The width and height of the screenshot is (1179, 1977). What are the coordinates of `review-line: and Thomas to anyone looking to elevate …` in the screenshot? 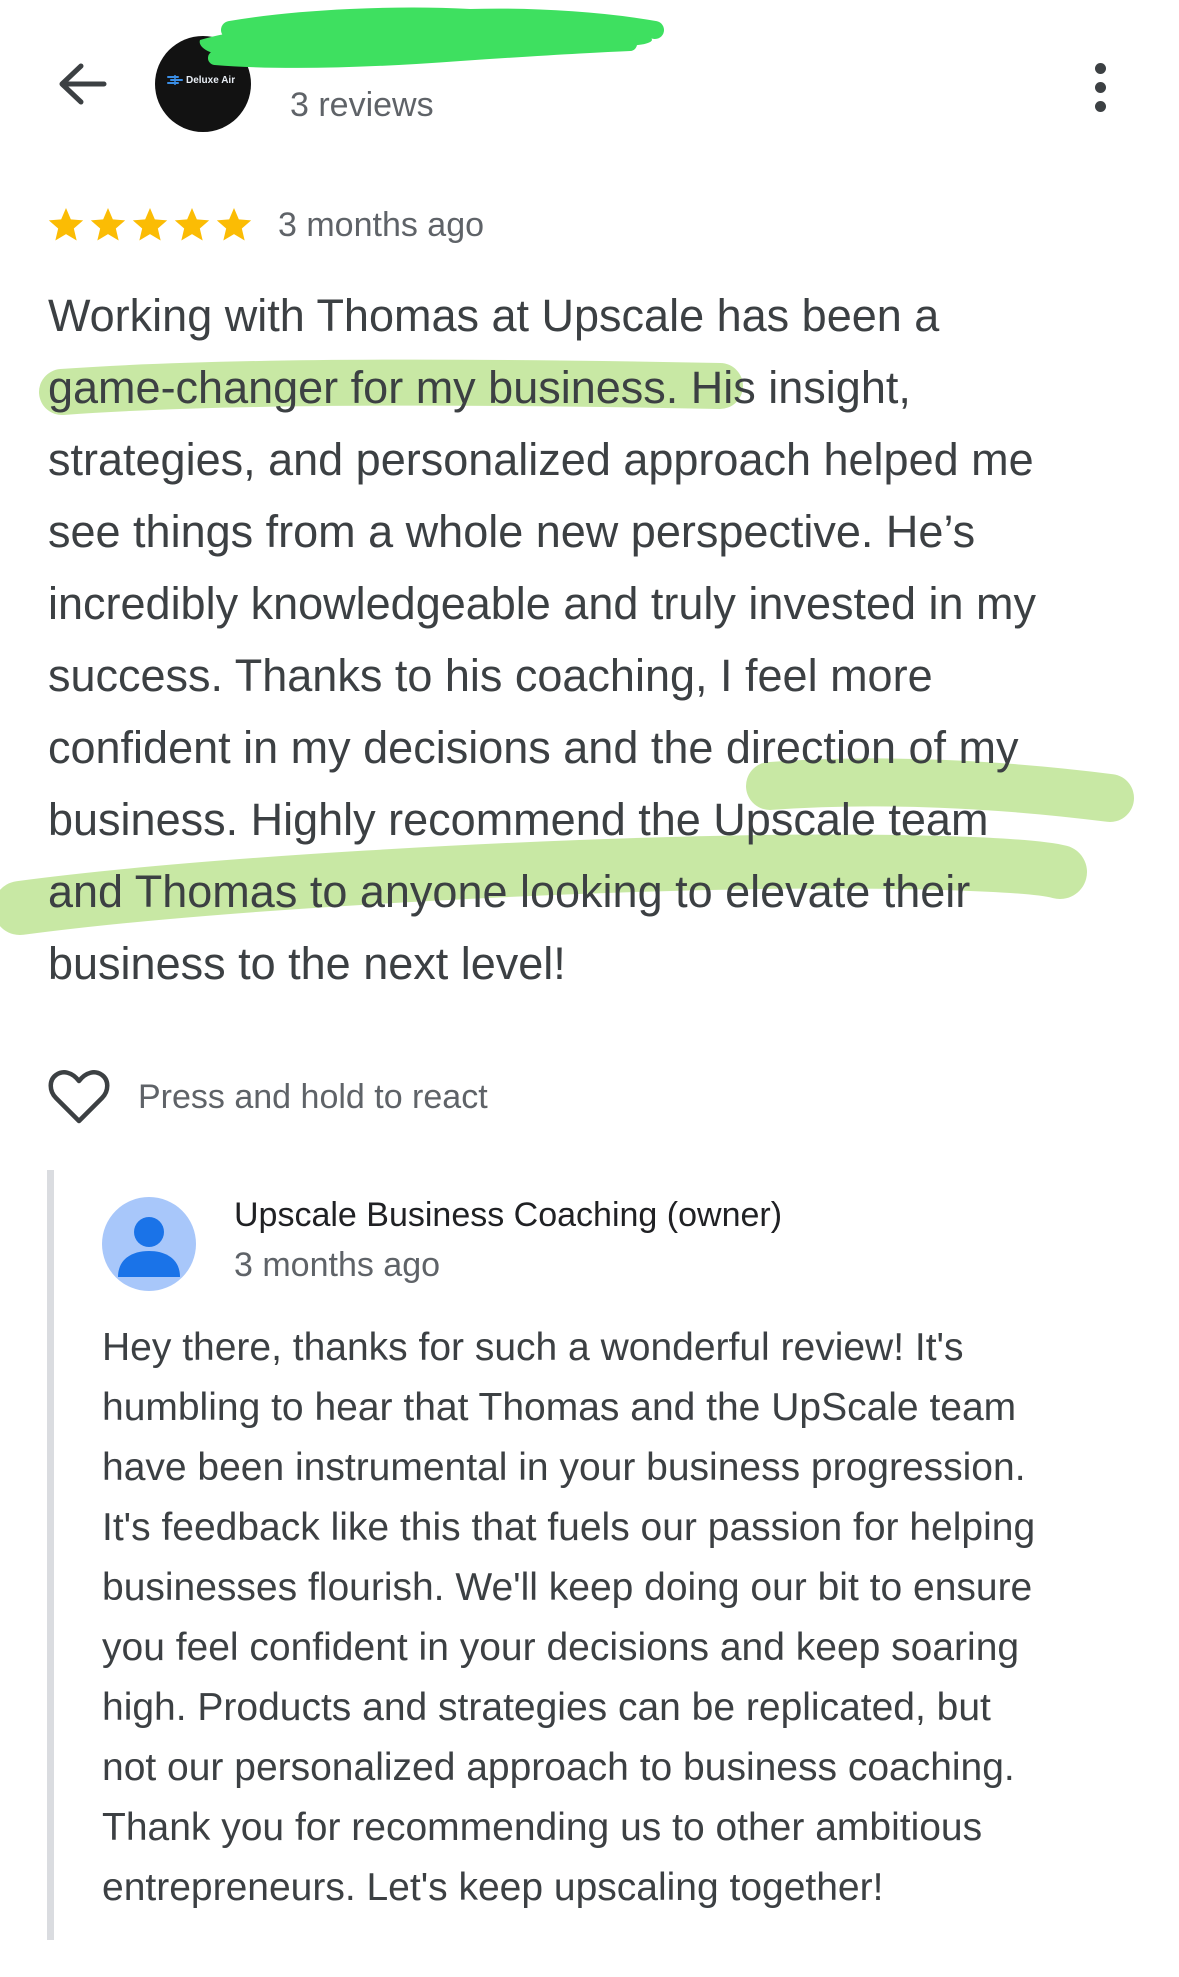 It's located at (509, 891).